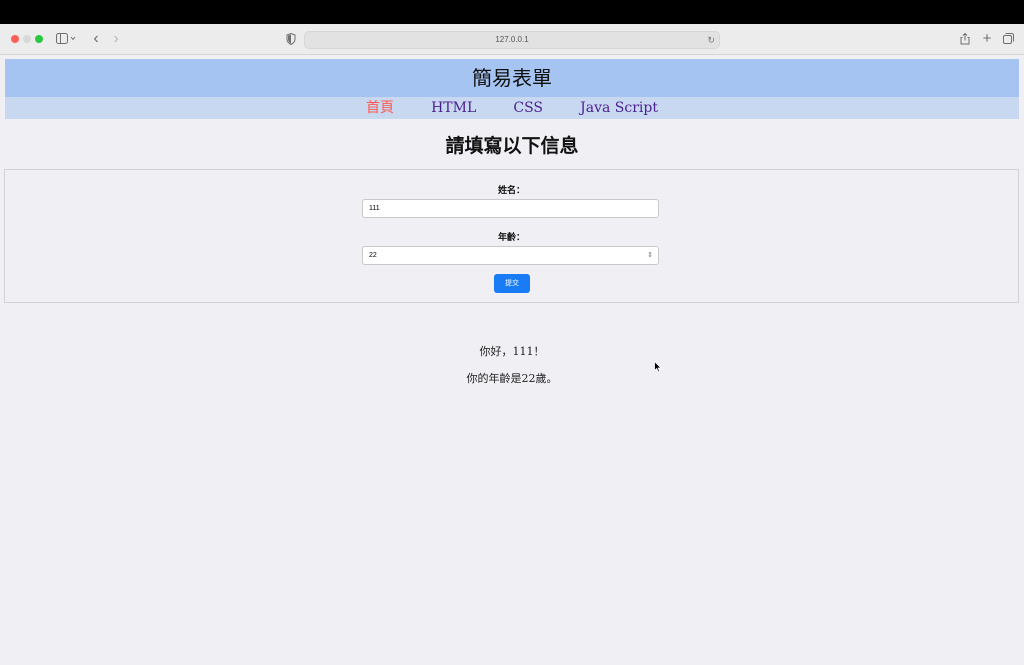  I want to click on close-window-button, so click(15, 39).